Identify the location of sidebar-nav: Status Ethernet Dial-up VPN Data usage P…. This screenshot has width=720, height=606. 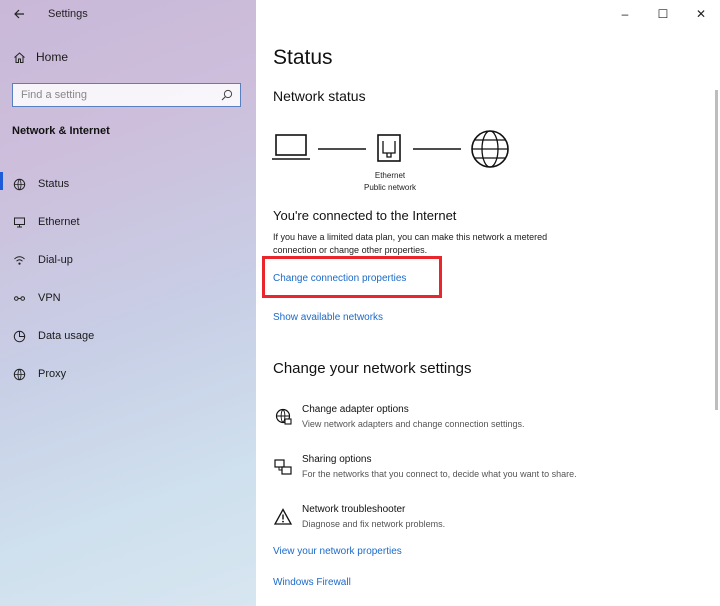
(128, 279).